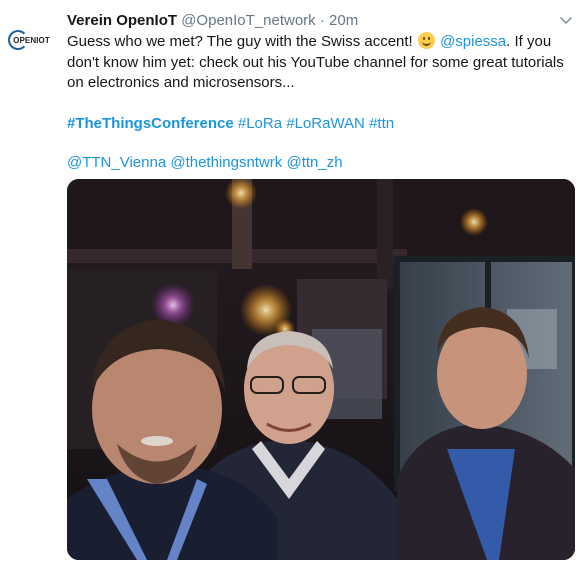 The width and height of the screenshot is (584, 566). What do you see at coordinates (260, 123) in the screenshot?
I see `hashtag-lora: #LoRa` at bounding box center [260, 123].